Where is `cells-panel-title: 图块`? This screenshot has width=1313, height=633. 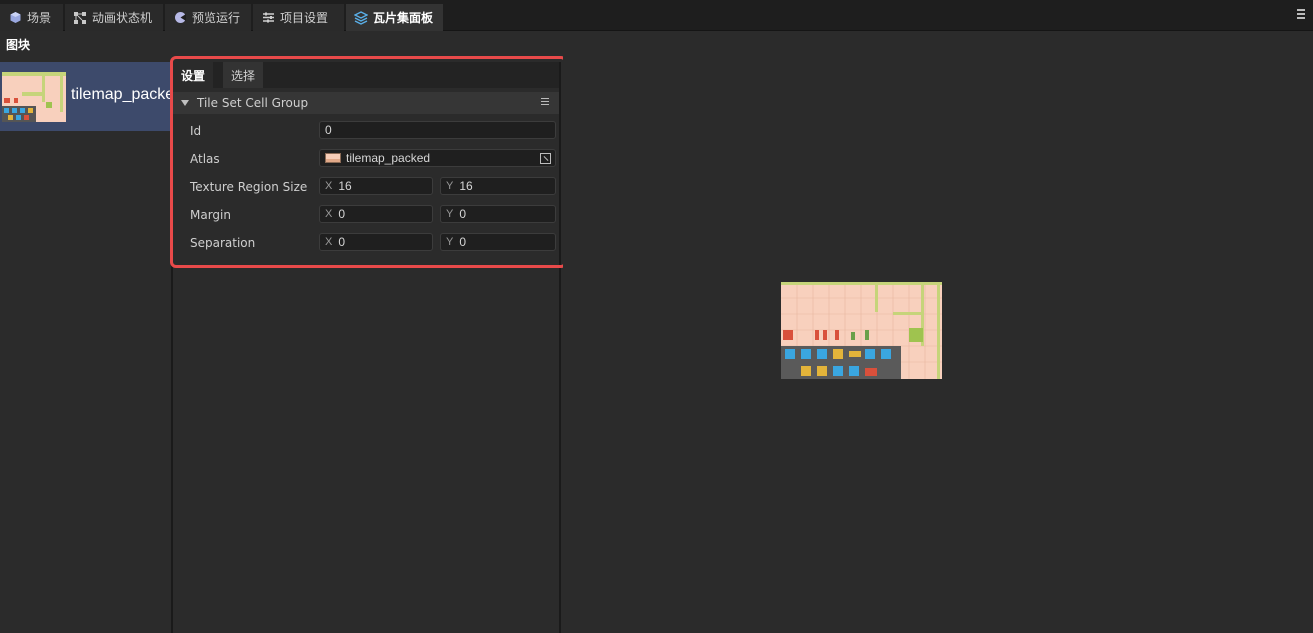 cells-panel-title: 图块 is located at coordinates (18, 45).